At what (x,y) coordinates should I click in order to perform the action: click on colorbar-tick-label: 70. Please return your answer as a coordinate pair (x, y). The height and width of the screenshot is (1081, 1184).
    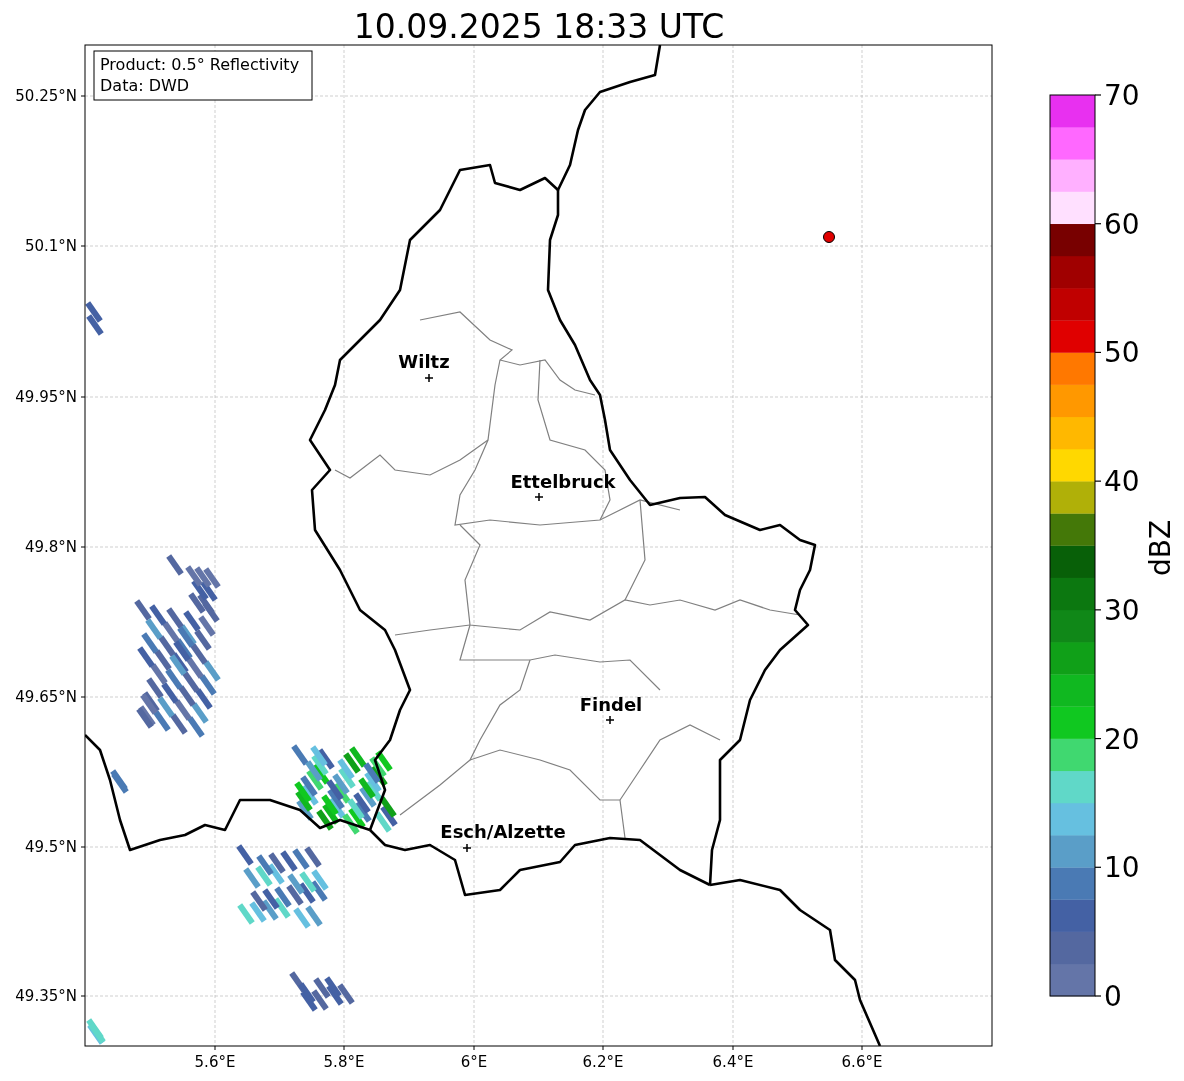
    Looking at the image, I should click on (1122, 95).